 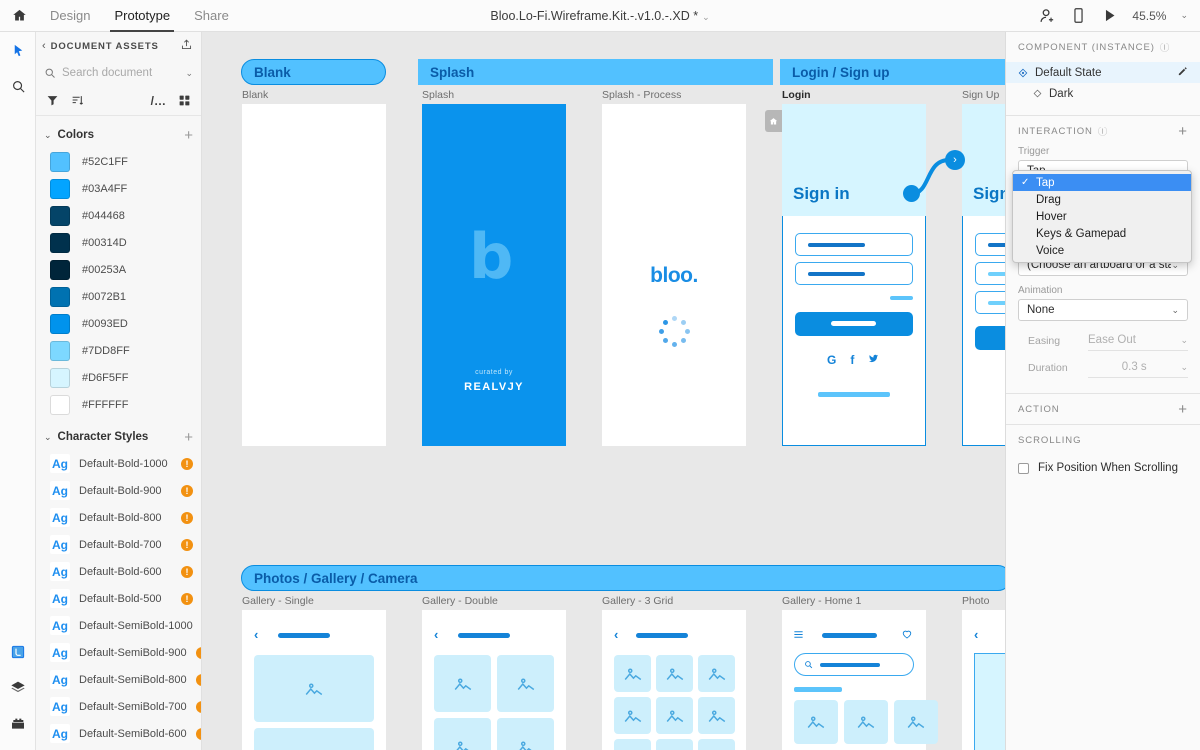 What do you see at coordinates (798, 634) in the screenshot?
I see `hamburger-menu-icon` at bounding box center [798, 634].